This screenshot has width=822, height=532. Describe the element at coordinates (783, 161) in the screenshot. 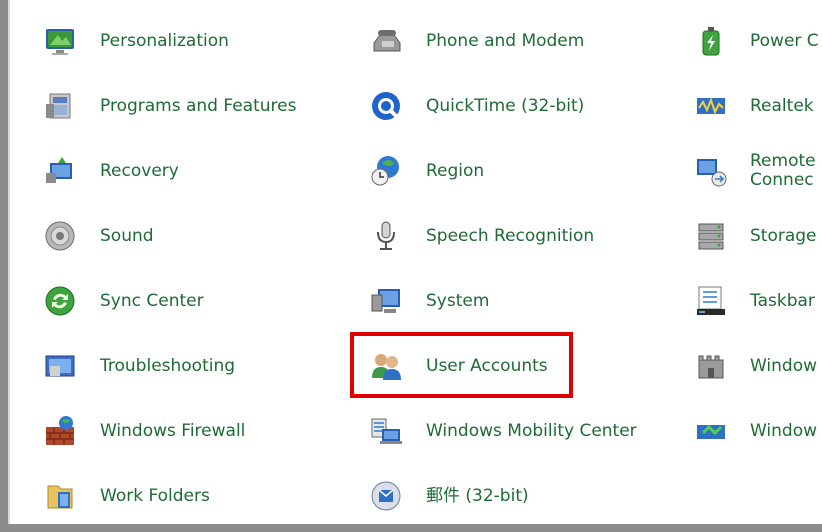

I see `item-label-line1: Remote` at that location.